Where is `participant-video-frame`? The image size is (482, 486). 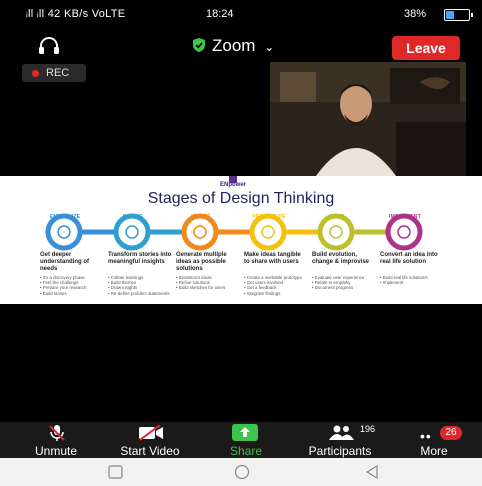
participant-video-frame is located at coordinates (368, 119).